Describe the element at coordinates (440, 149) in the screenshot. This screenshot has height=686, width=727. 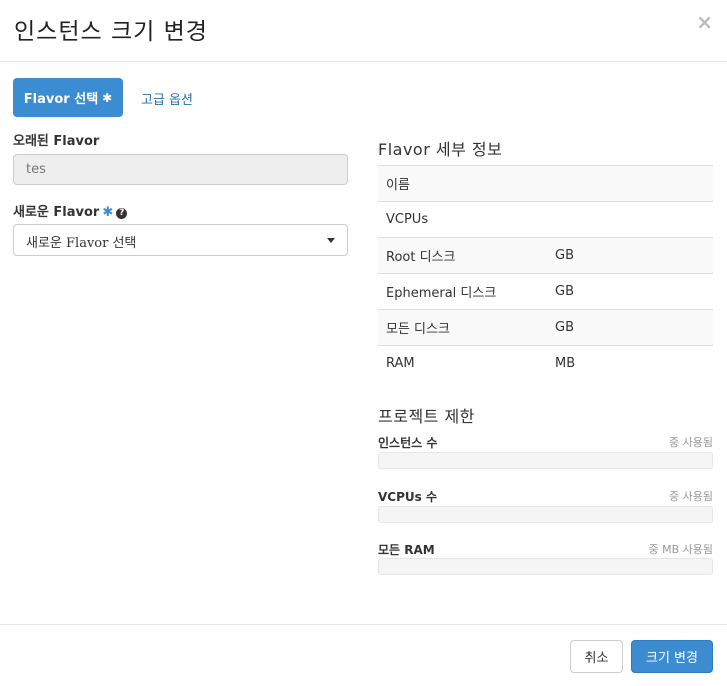
I see `flavor-details-title: Flavor 세부 정보` at that location.